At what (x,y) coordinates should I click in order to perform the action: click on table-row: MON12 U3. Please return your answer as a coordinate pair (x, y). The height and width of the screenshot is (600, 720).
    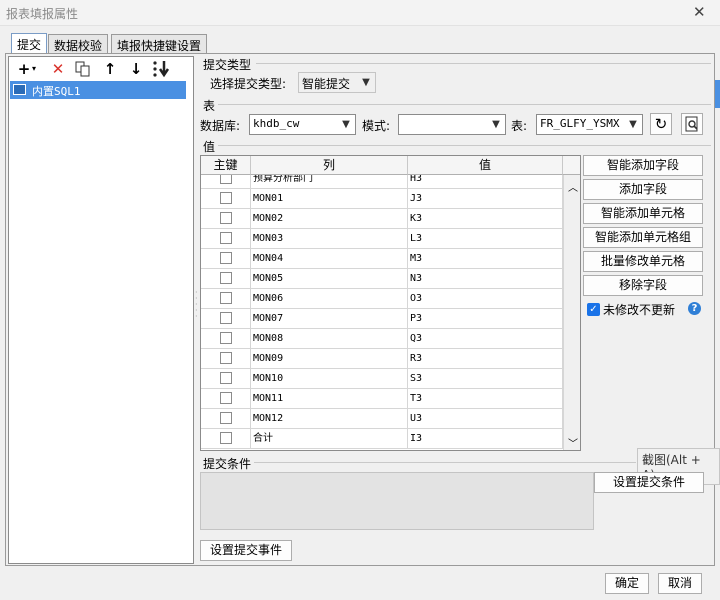
    Looking at the image, I should click on (382, 419).